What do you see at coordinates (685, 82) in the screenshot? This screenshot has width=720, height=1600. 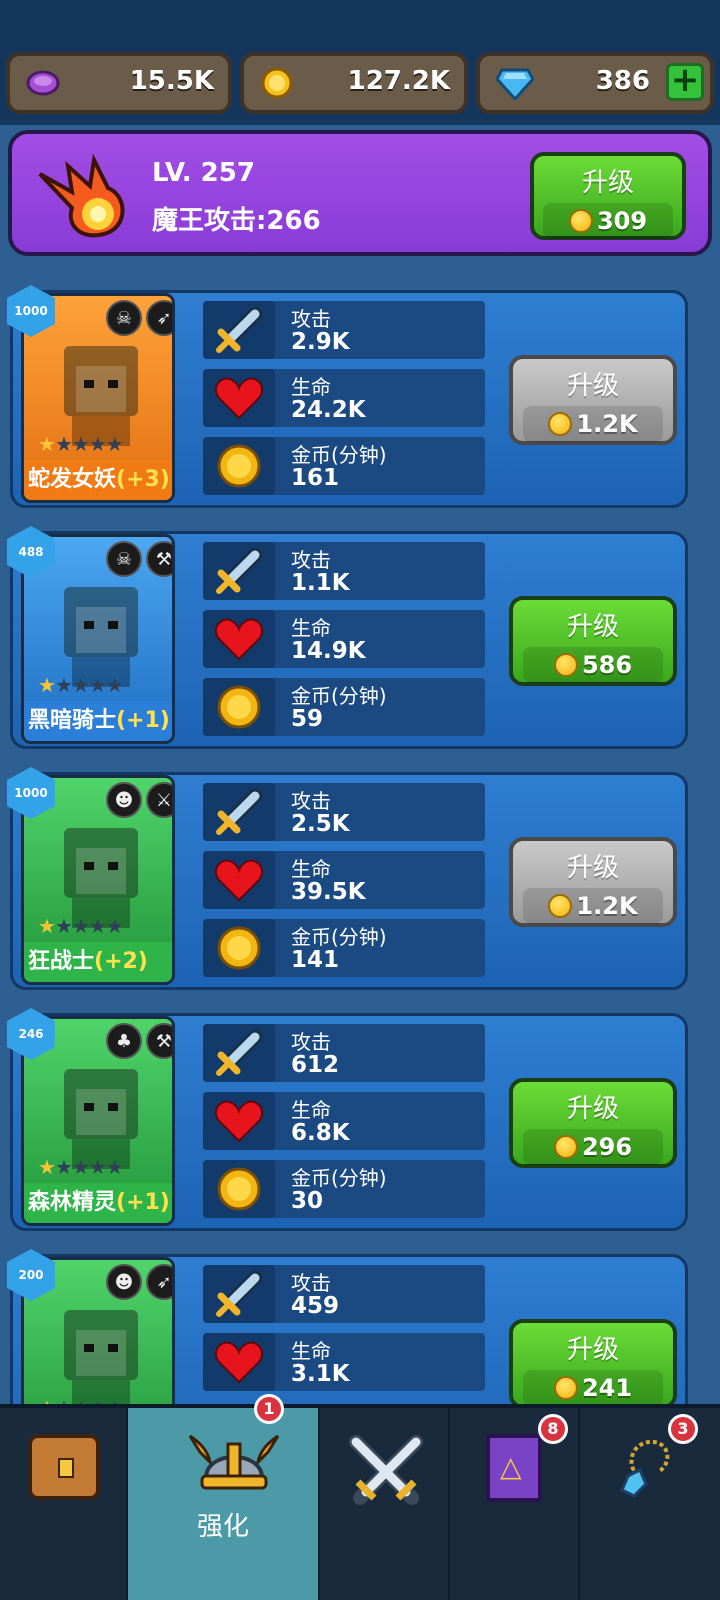 I see `buy-diamonds-button: +` at bounding box center [685, 82].